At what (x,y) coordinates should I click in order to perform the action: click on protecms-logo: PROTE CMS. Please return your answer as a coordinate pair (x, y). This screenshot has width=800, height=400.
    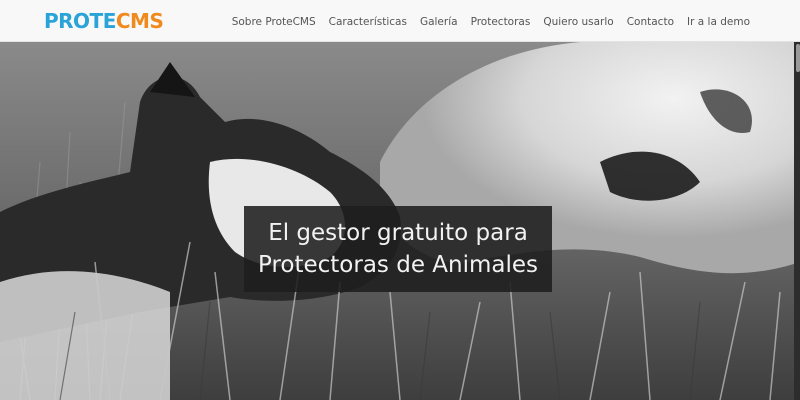
    Looking at the image, I should click on (104, 20).